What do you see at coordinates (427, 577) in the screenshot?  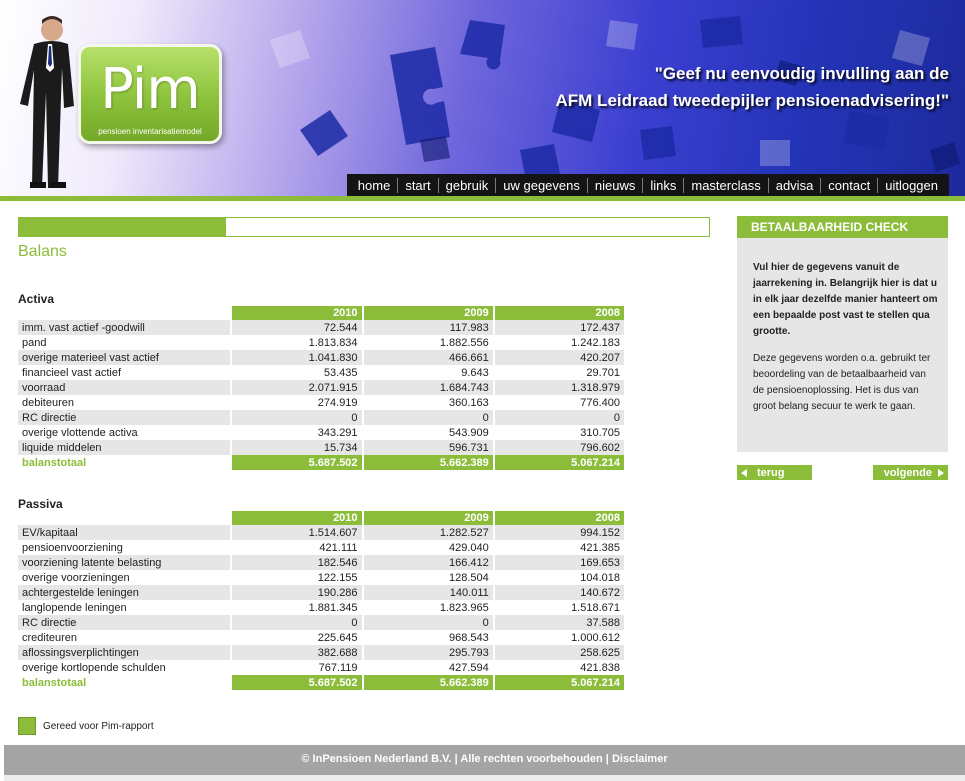 I see `value-cell-2009: 128.504` at bounding box center [427, 577].